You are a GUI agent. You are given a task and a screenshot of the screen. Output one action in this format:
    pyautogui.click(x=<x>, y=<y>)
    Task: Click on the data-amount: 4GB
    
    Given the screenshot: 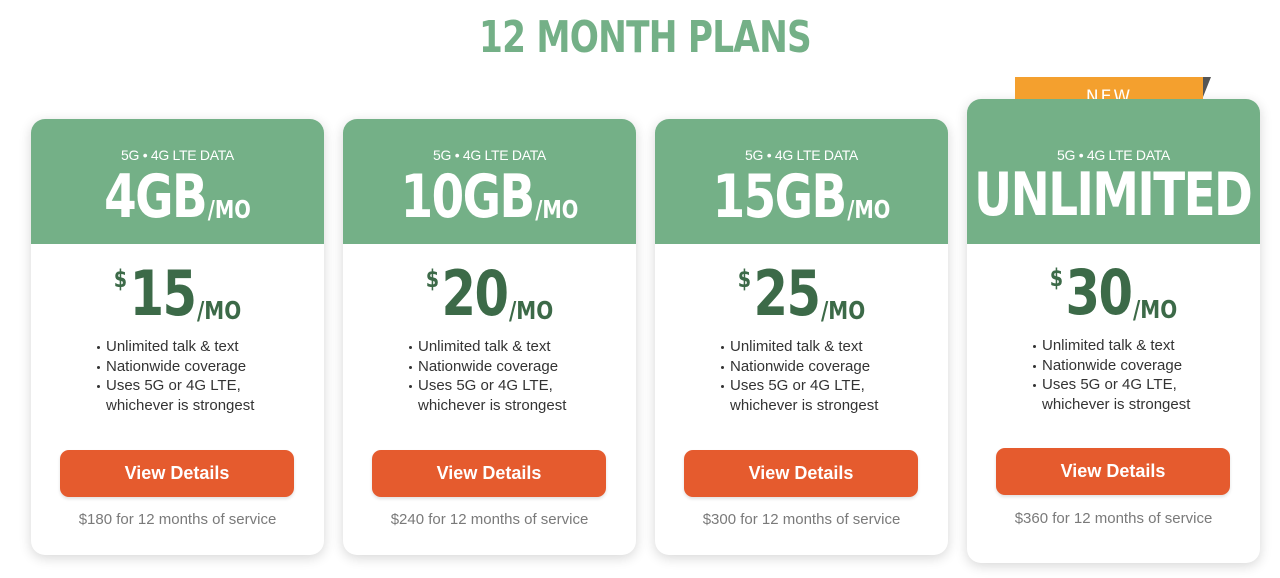 What is the action you would take?
    pyautogui.click(x=156, y=197)
    